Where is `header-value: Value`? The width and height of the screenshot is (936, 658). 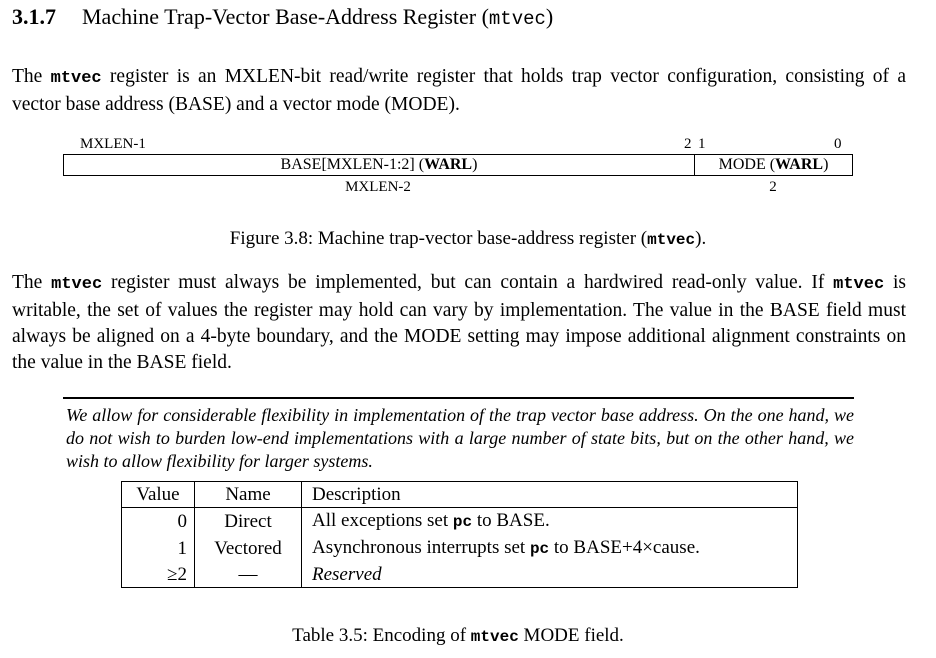 header-value: Value is located at coordinates (158, 494).